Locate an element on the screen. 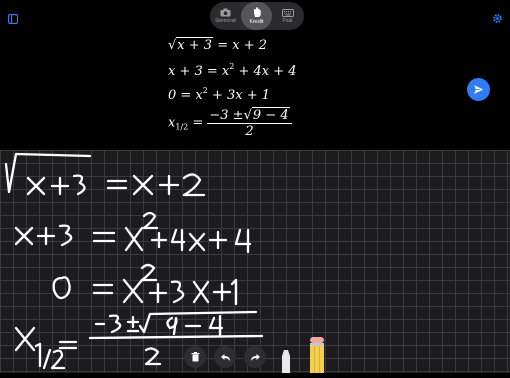  radicand: x + 3 is located at coordinates (195, 45).